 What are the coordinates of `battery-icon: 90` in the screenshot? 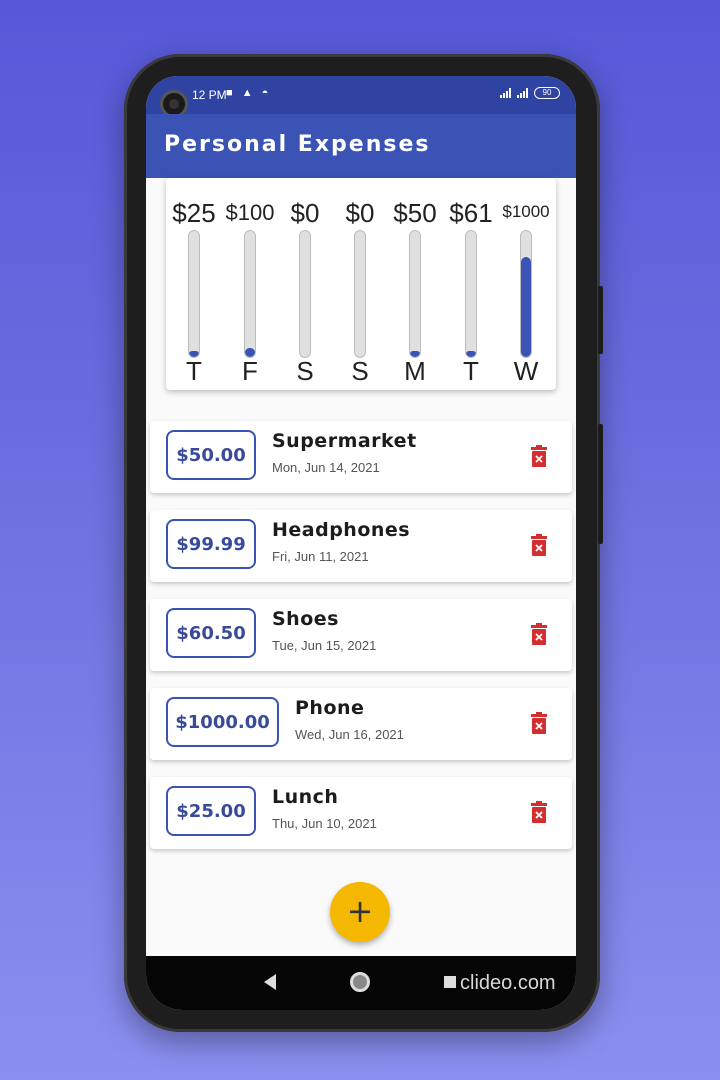 It's located at (547, 93).